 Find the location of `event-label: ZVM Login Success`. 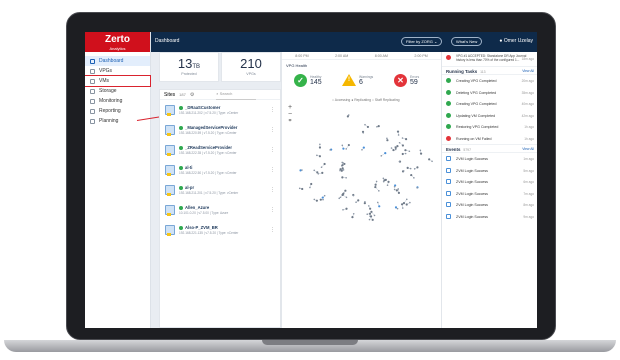

event-label: ZVM Login Success is located at coordinates (472, 182).